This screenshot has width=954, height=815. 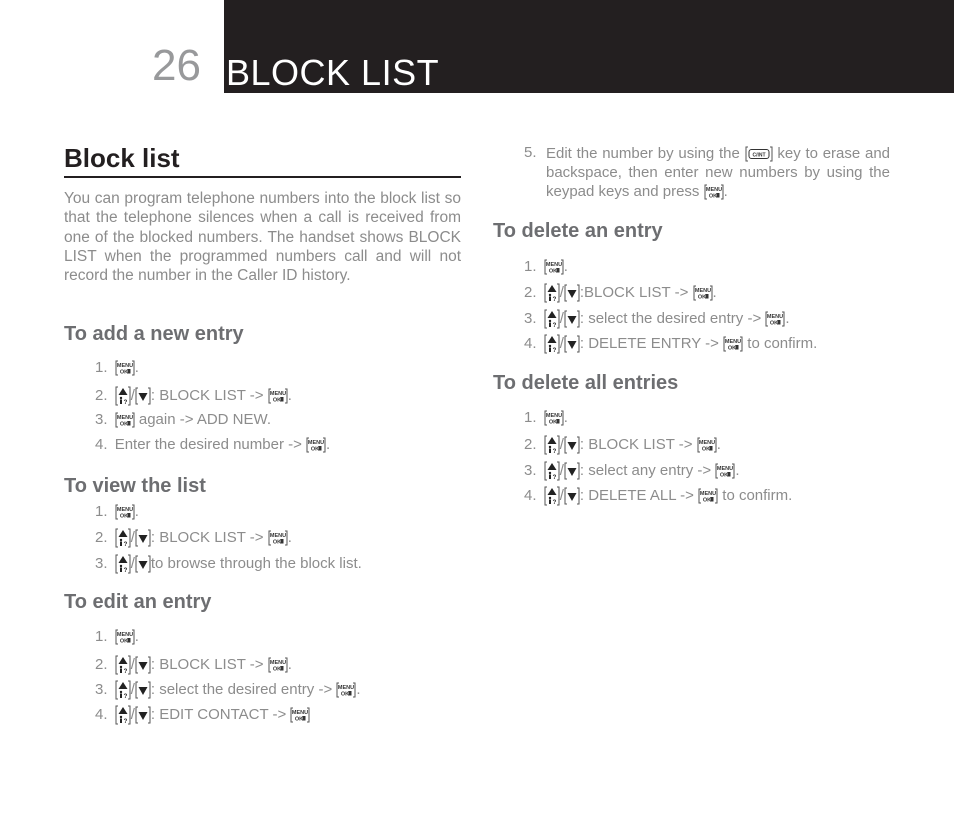 What do you see at coordinates (228, 564) in the screenshot?
I see `step-item: 3. ? / to browse through the block list.` at bounding box center [228, 564].